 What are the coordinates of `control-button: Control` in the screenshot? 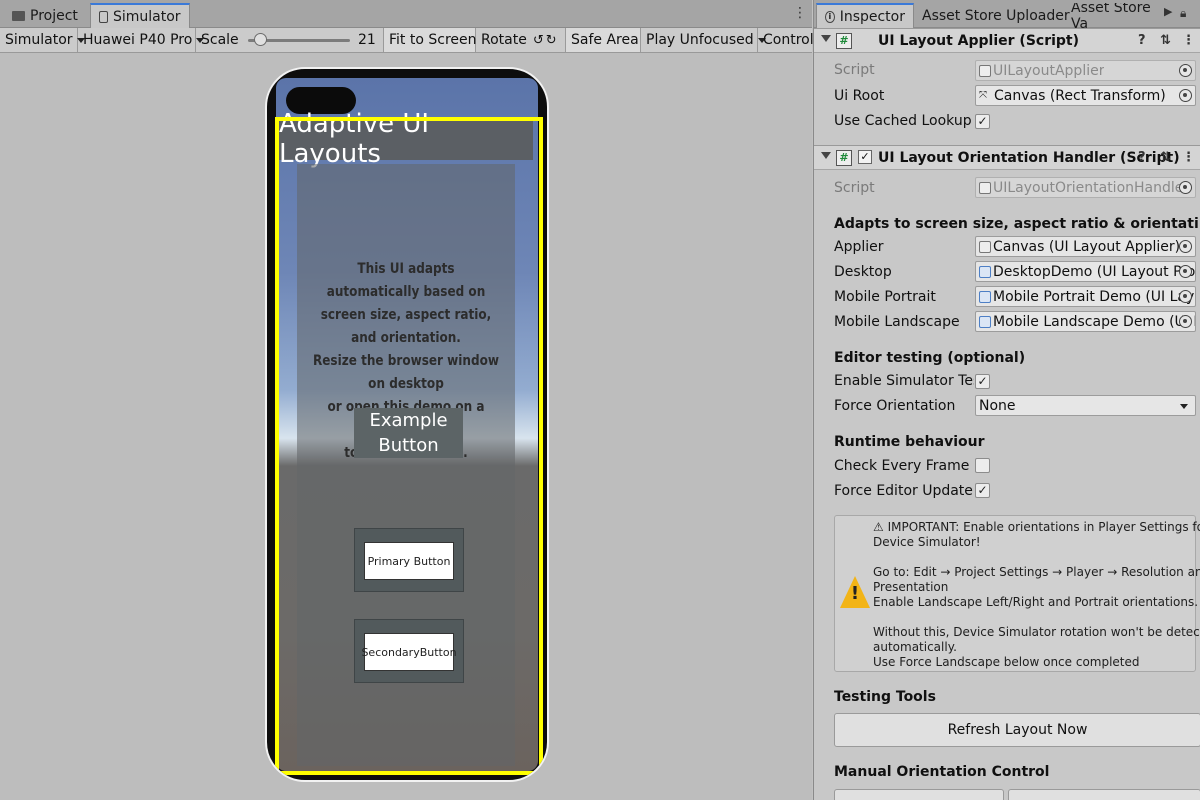 It's located at (786, 40).